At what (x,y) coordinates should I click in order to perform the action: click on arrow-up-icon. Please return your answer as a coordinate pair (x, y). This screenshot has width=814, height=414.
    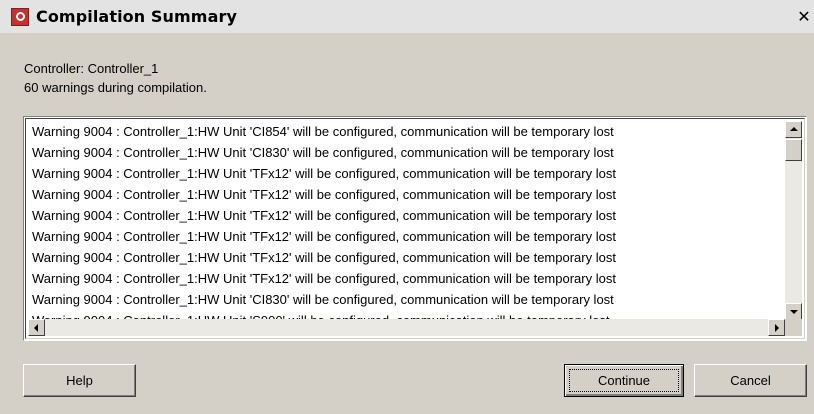
    Looking at the image, I should click on (794, 129).